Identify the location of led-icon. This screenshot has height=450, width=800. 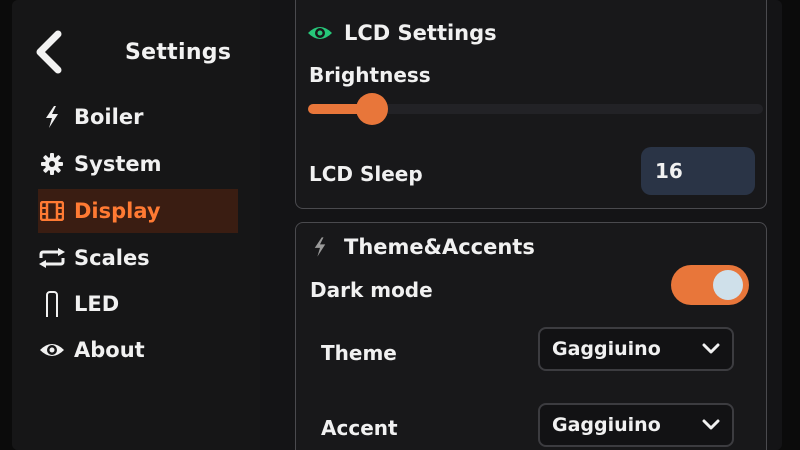
(52, 304).